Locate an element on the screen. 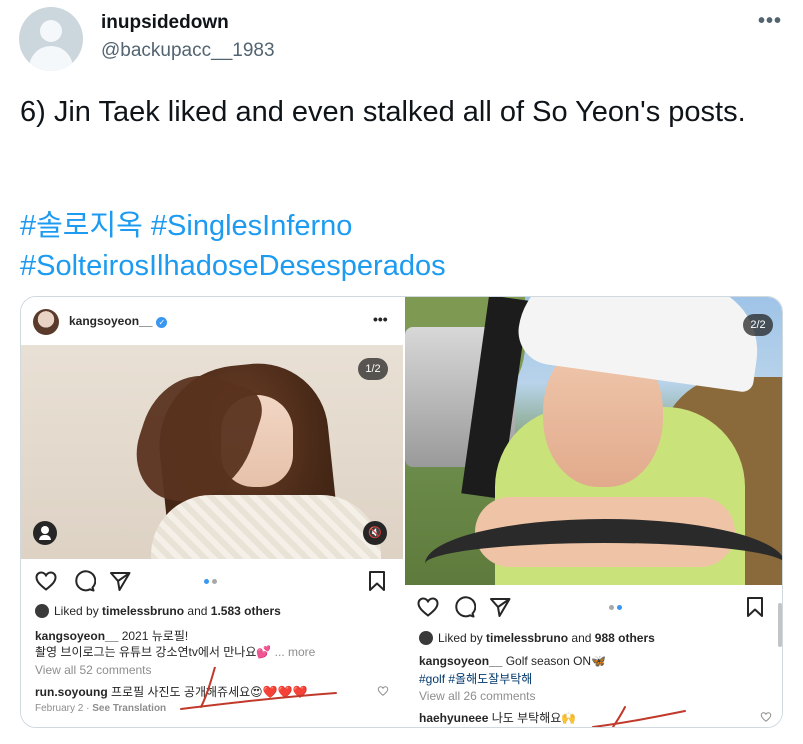 The image size is (803, 744). caption-line2: 촬영 브이로그는 유튜브 강소연tv에서 만나요💕 ... more is located at coordinates (175, 651).